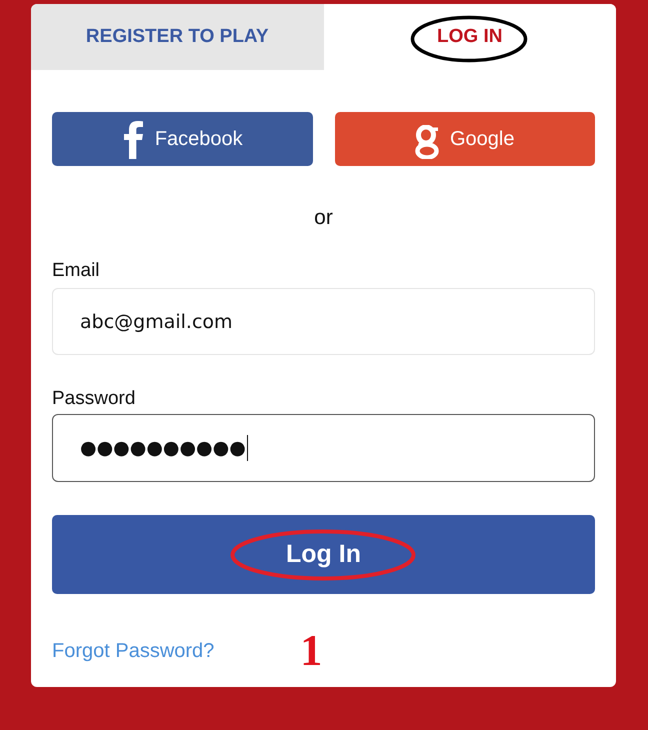  What do you see at coordinates (311, 651) in the screenshot?
I see `annotation-number: 1` at bounding box center [311, 651].